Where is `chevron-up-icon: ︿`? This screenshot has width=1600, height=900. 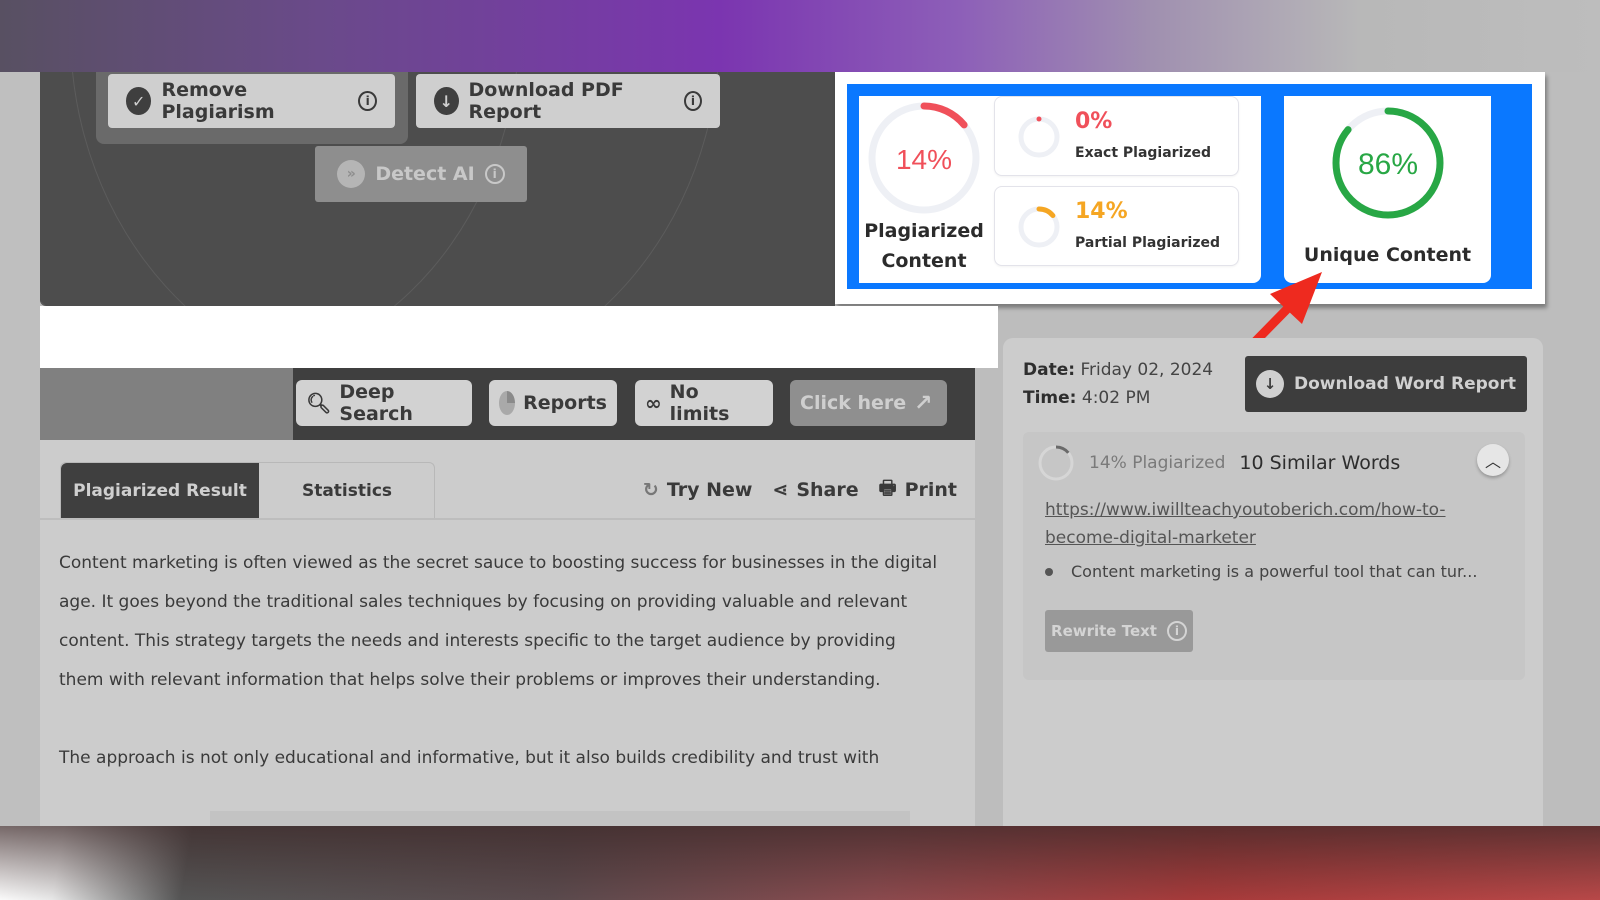
chevron-up-icon: ︿ is located at coordinates (1493, 460).